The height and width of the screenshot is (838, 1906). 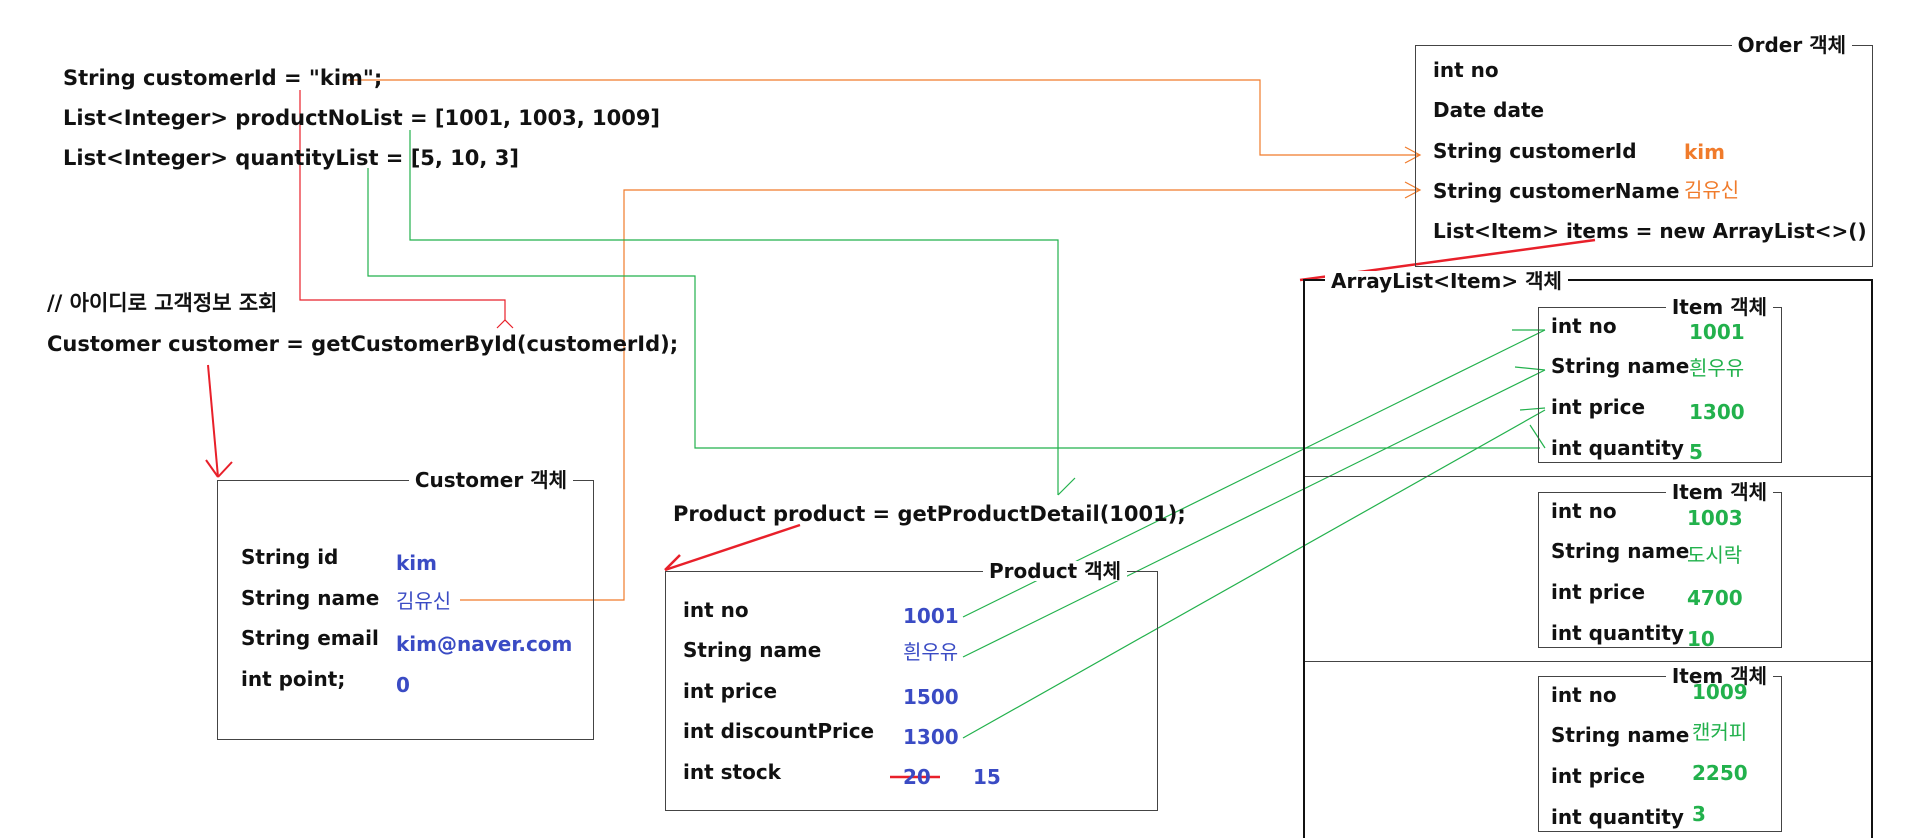 I want to click on product-field-value: 1001, so click(x=931, y=616).